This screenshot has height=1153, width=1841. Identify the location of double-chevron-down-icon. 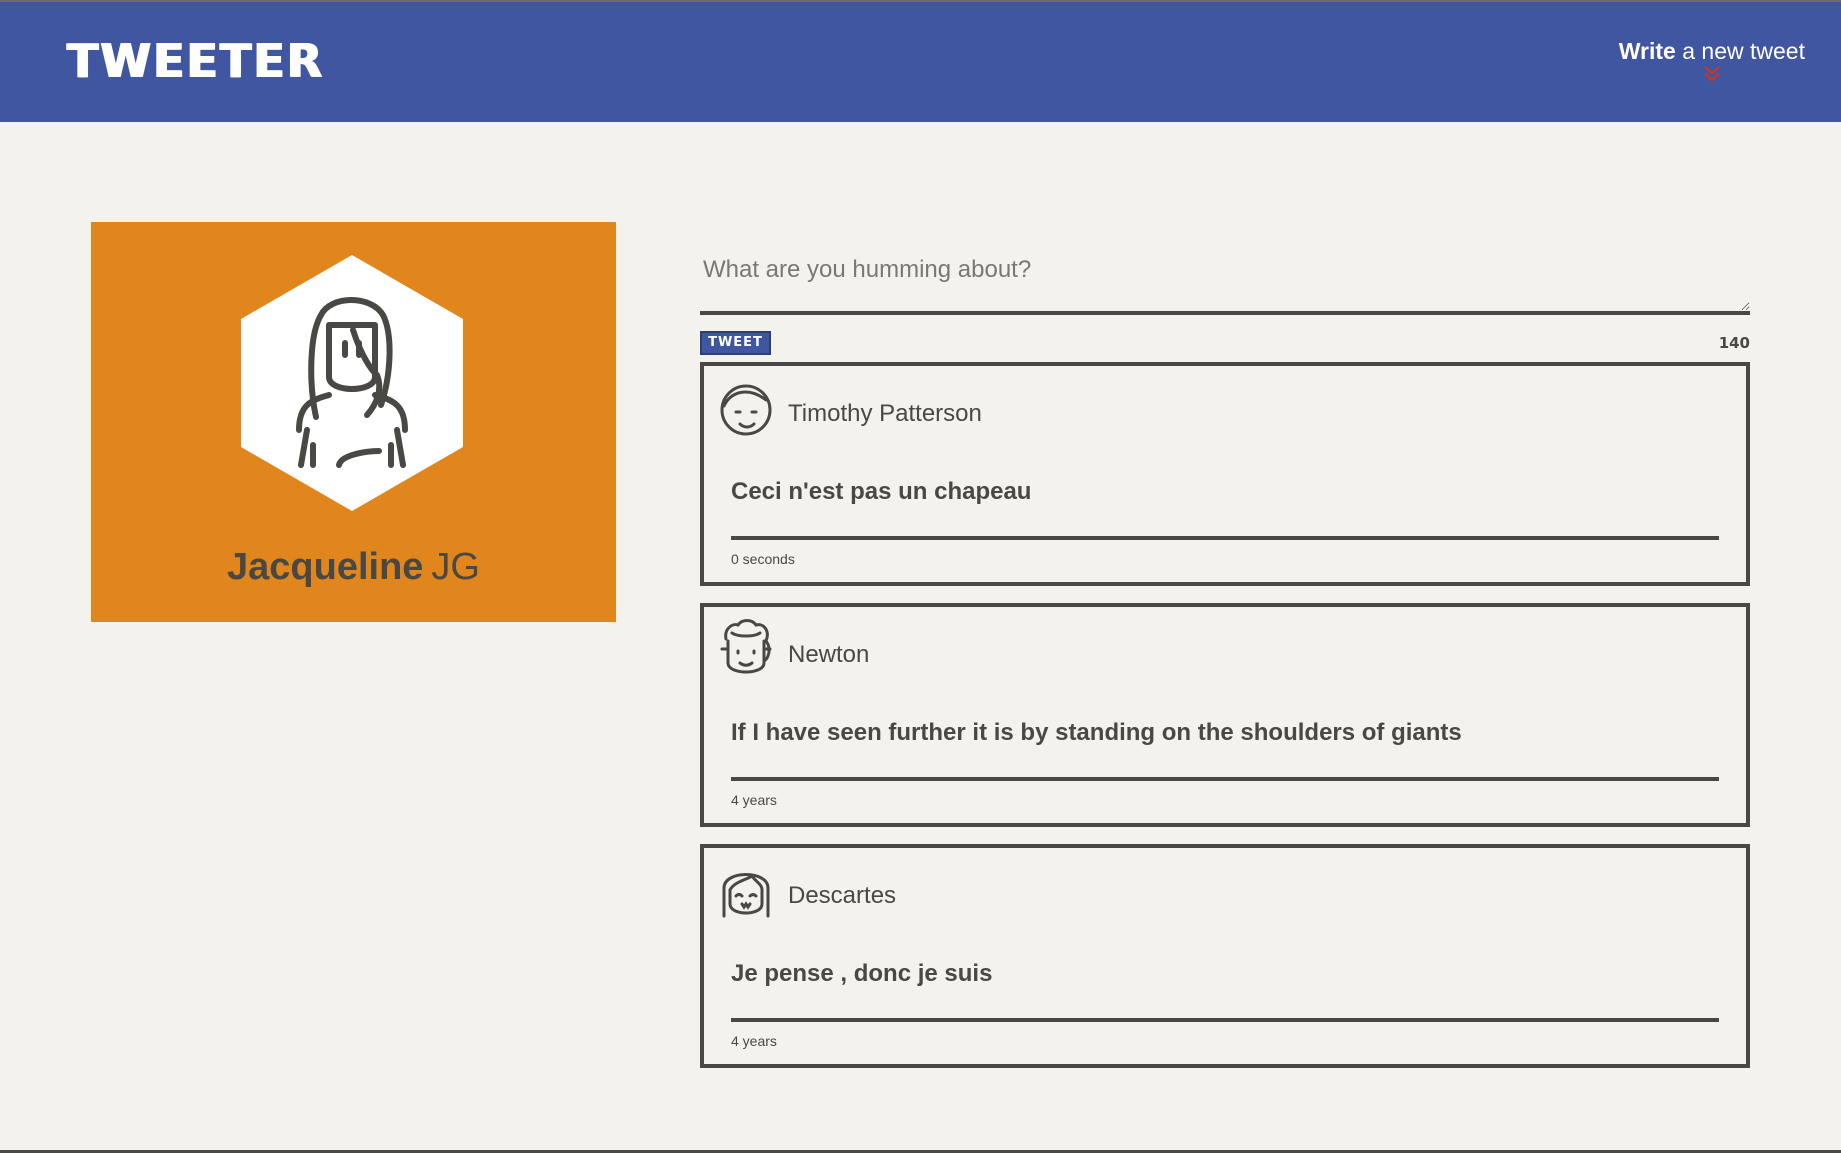
(1712, 74).